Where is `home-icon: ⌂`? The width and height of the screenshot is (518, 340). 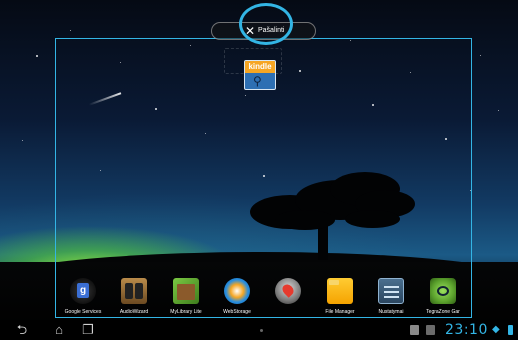
home-icon: ⌂ is located at coordinates (59, 330).